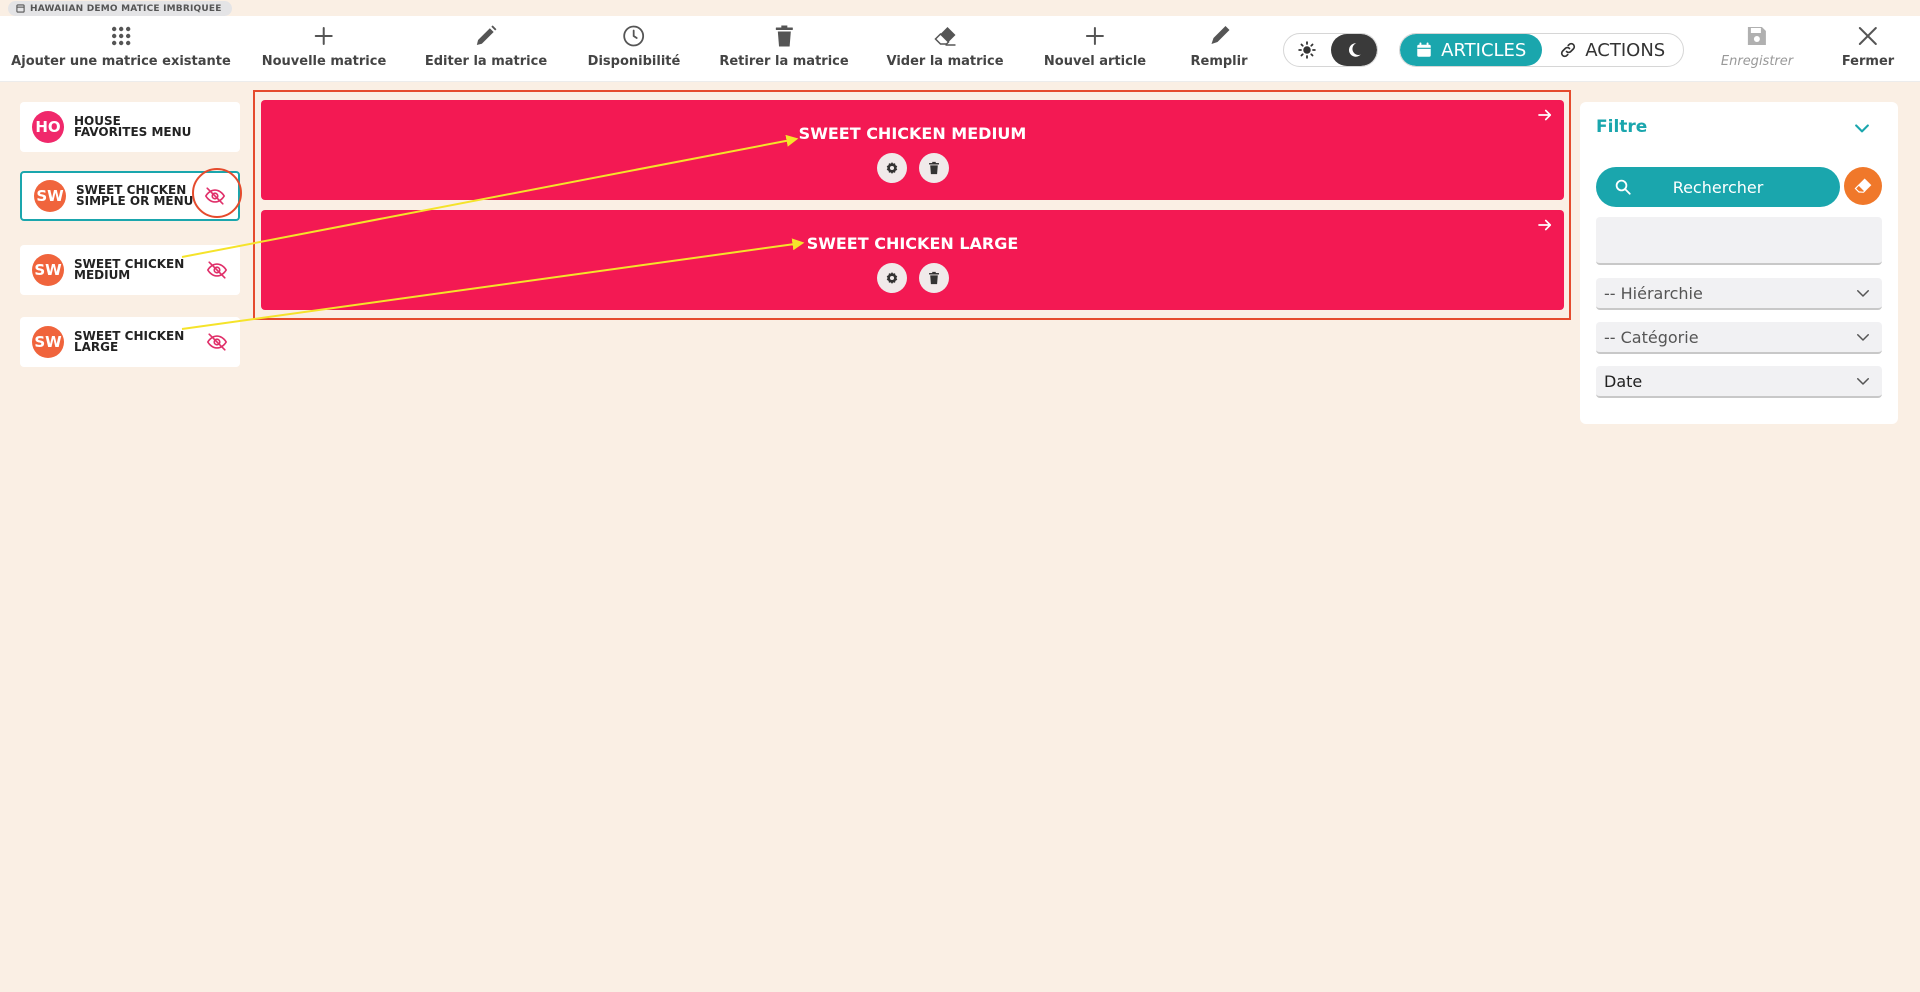  What do you see at coordinates (1219, 35) in the screenshot?
I see `brush-icon` at bounding box center [1219, 35].